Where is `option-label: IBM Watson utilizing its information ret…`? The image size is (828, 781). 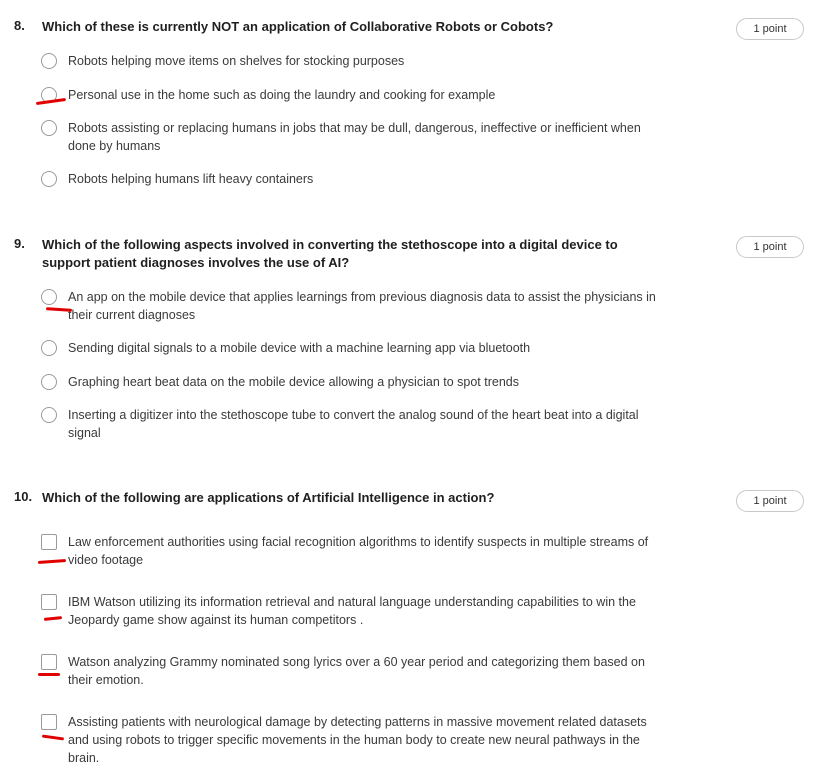
option-label: IBM Watson utilizing its information ret… is located at coordinates (352, 611).